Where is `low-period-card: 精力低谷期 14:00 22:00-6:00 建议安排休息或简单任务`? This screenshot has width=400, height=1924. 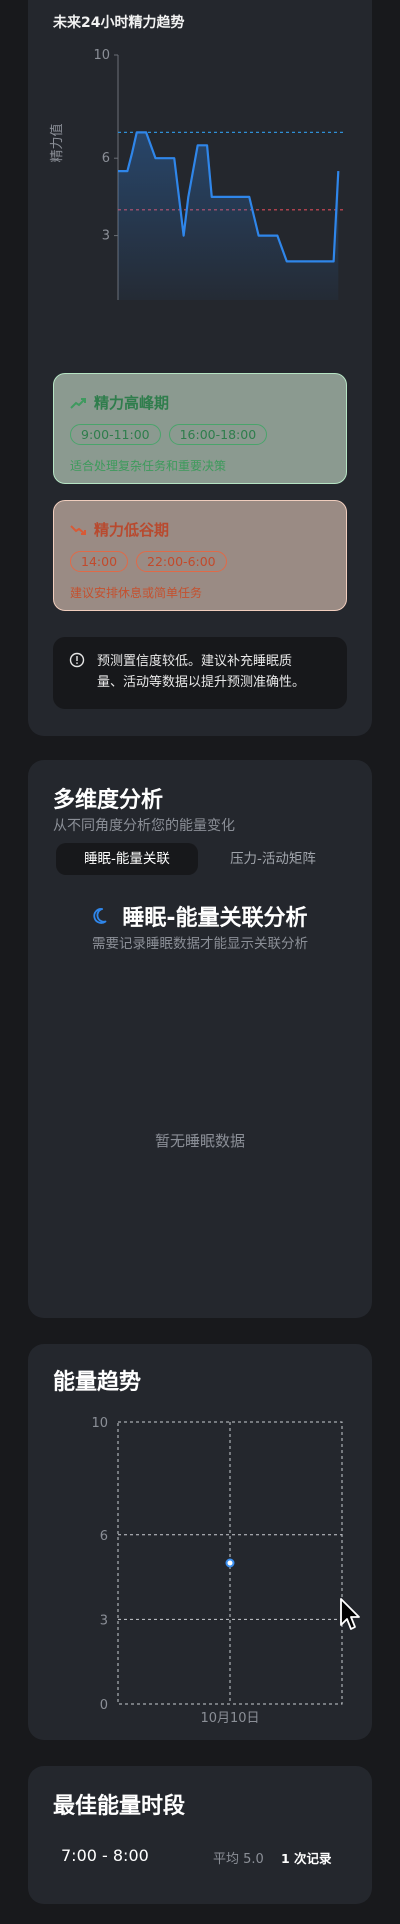 low-period-card: 精力低谷期 14:00 22:00-6:00 建议安排休息或简单任务 is located at coordinates (200, 555).